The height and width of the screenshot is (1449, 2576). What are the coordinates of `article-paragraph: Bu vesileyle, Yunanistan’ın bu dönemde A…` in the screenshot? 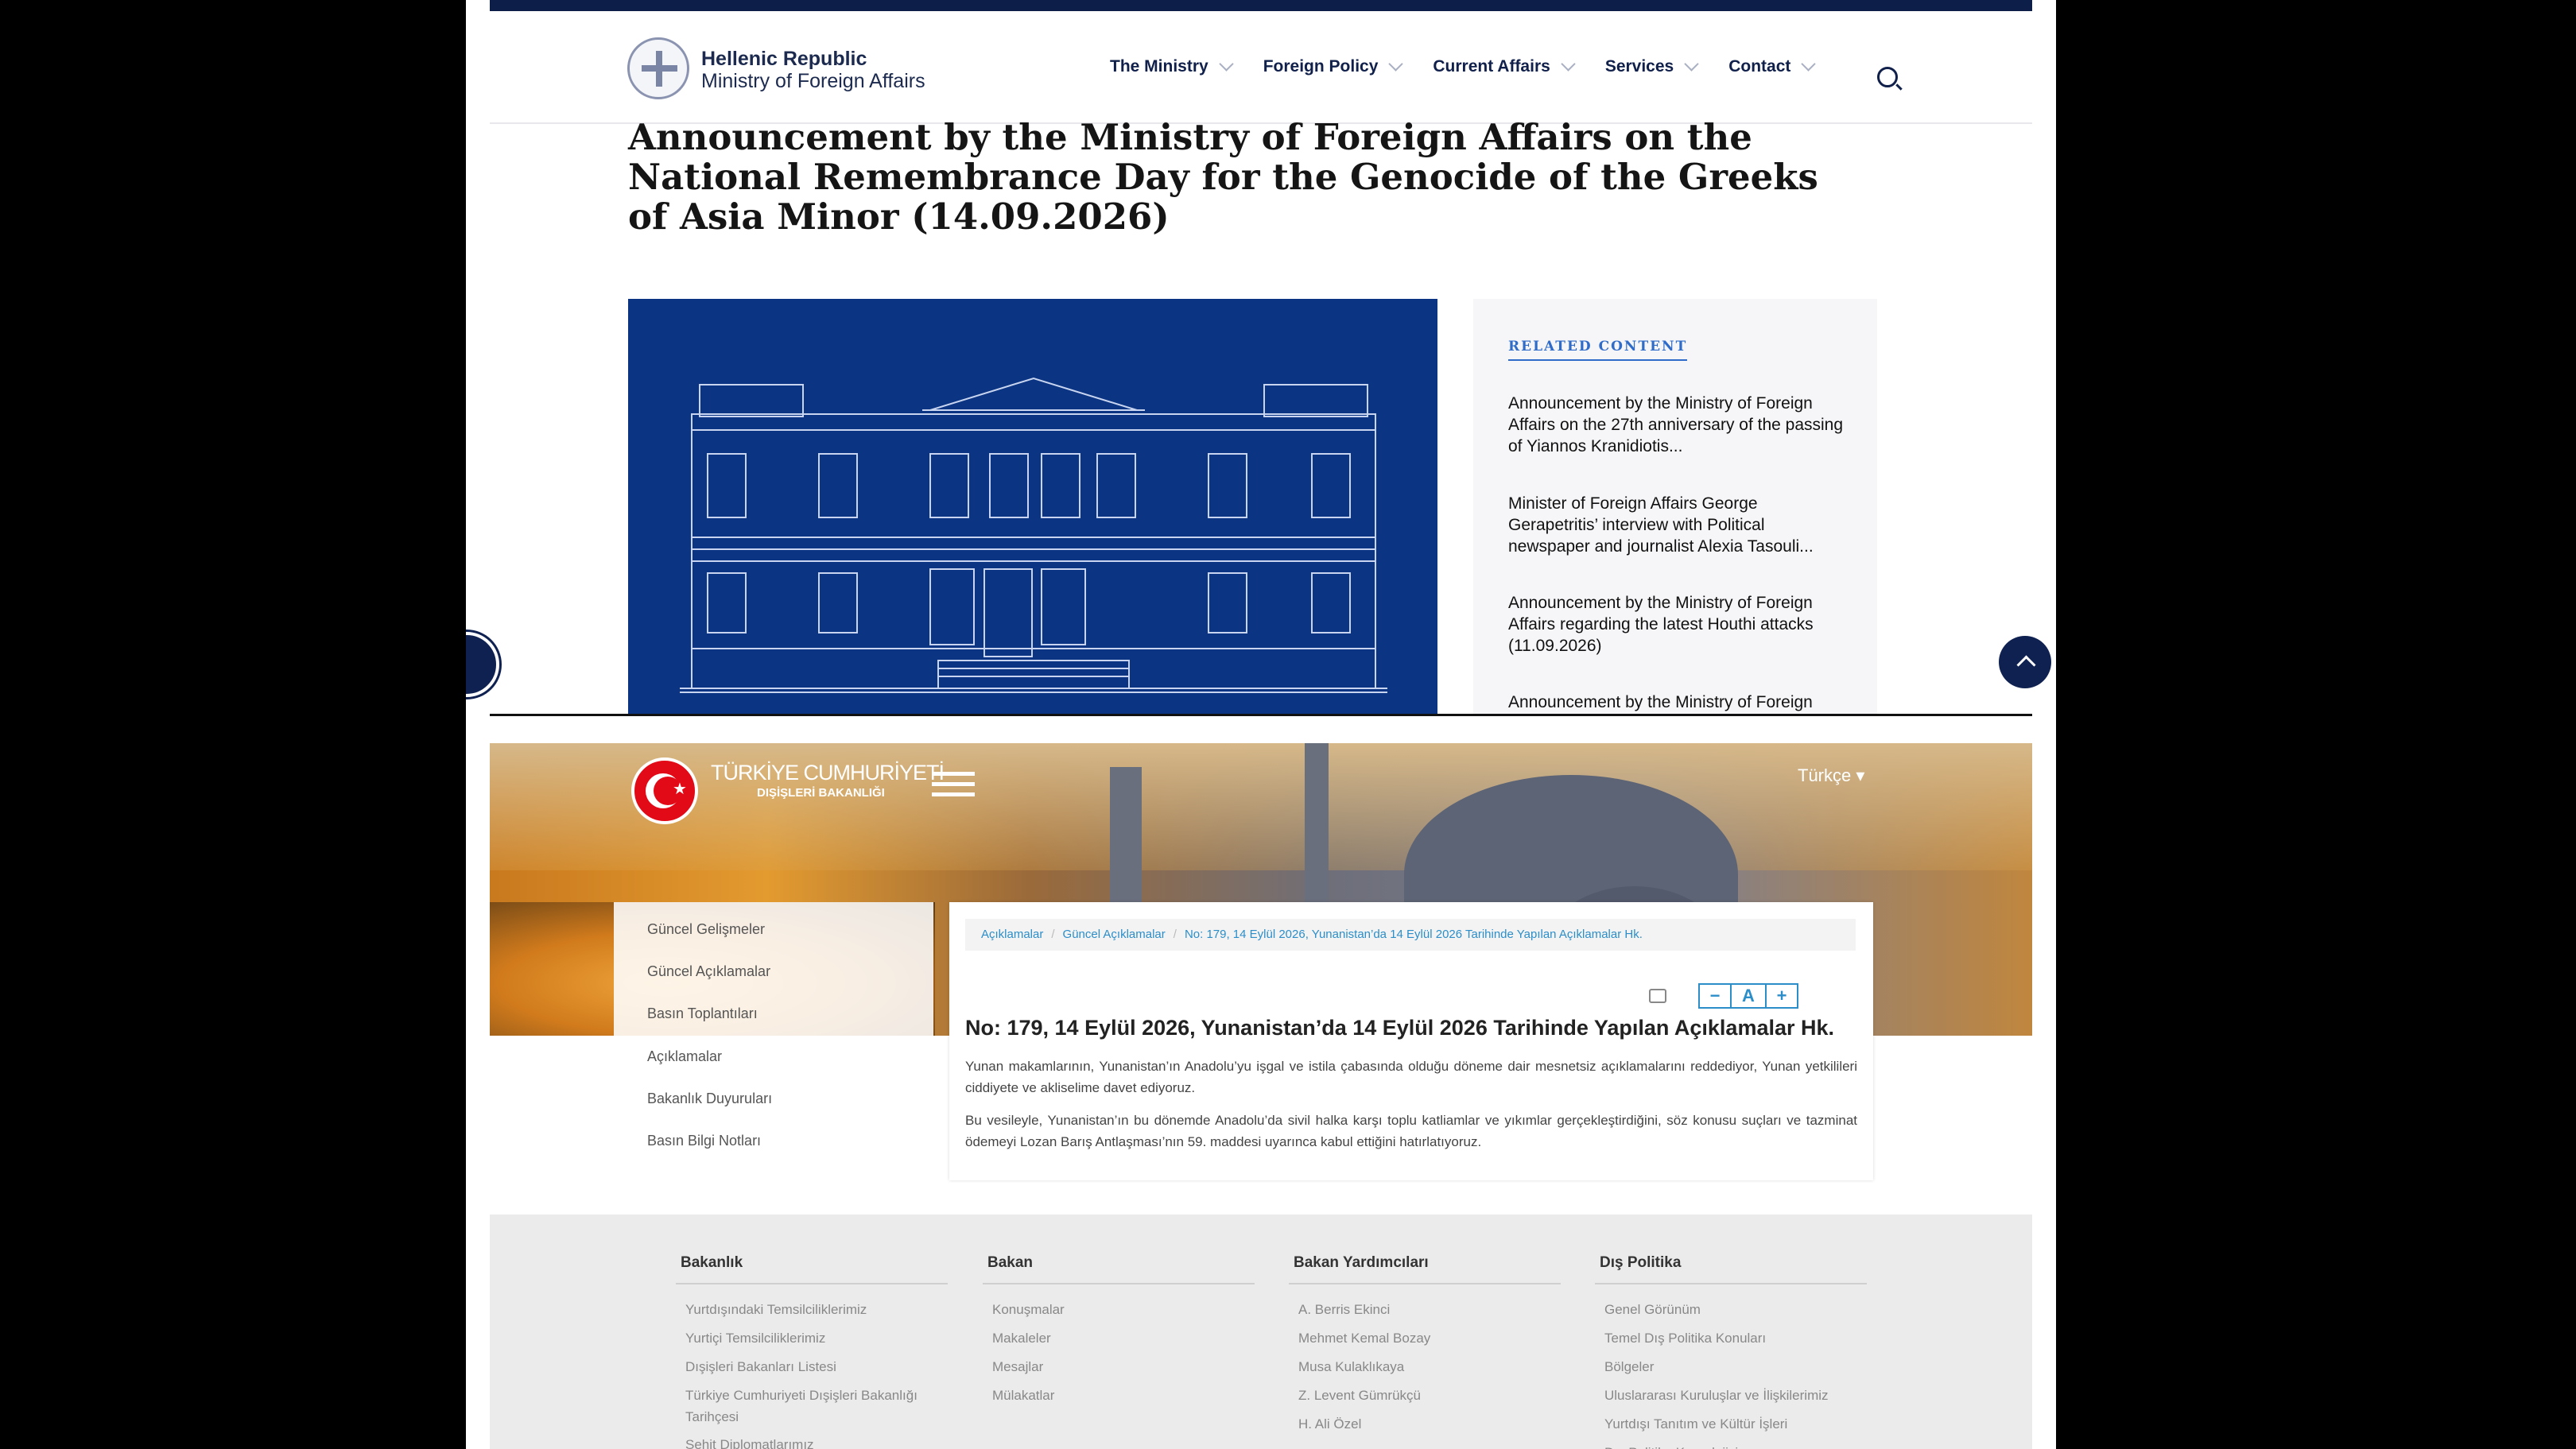 It's located at (1411, 1131).